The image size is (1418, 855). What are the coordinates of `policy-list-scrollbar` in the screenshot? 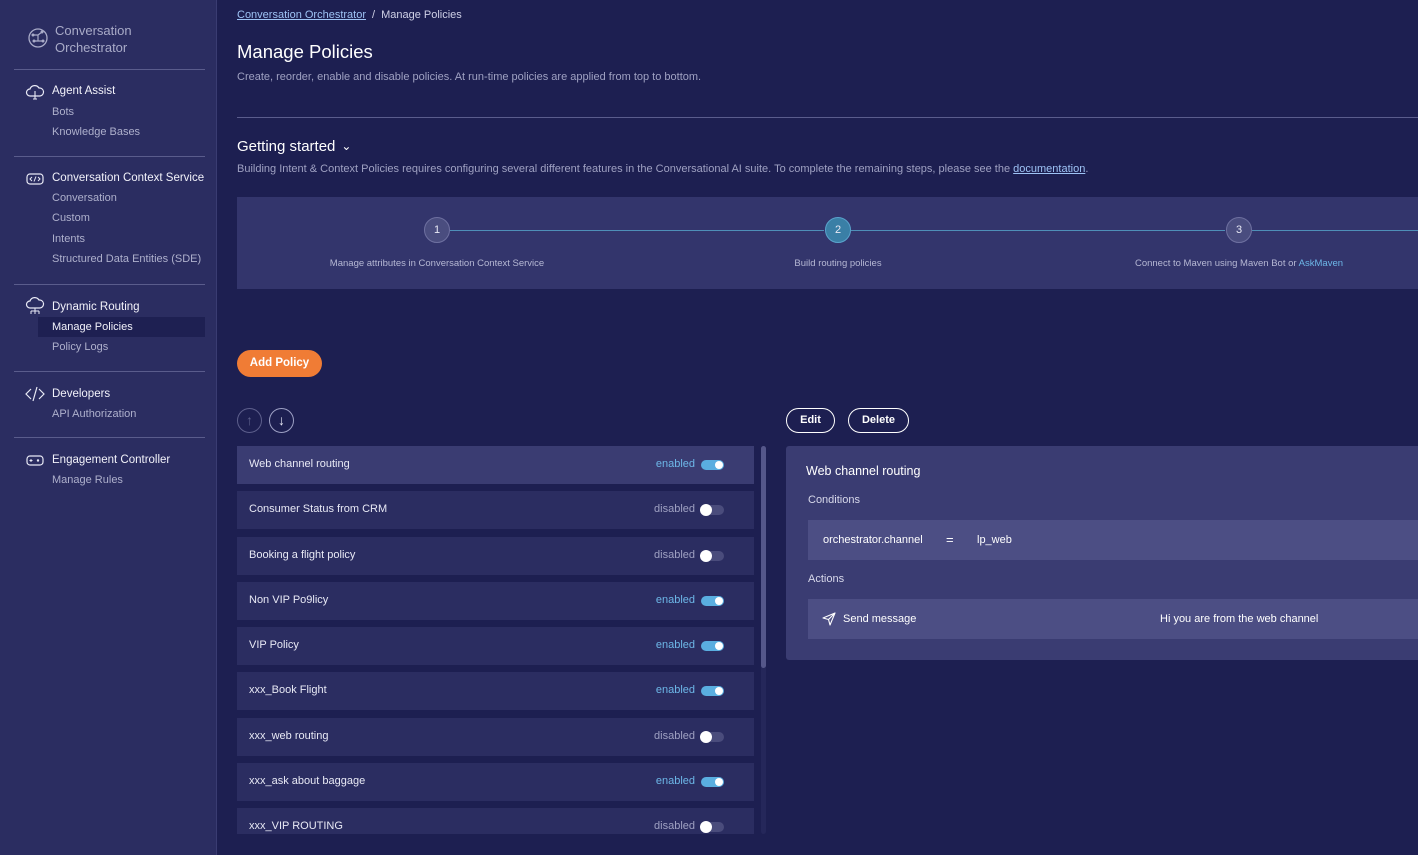 It's located at (763, 640).